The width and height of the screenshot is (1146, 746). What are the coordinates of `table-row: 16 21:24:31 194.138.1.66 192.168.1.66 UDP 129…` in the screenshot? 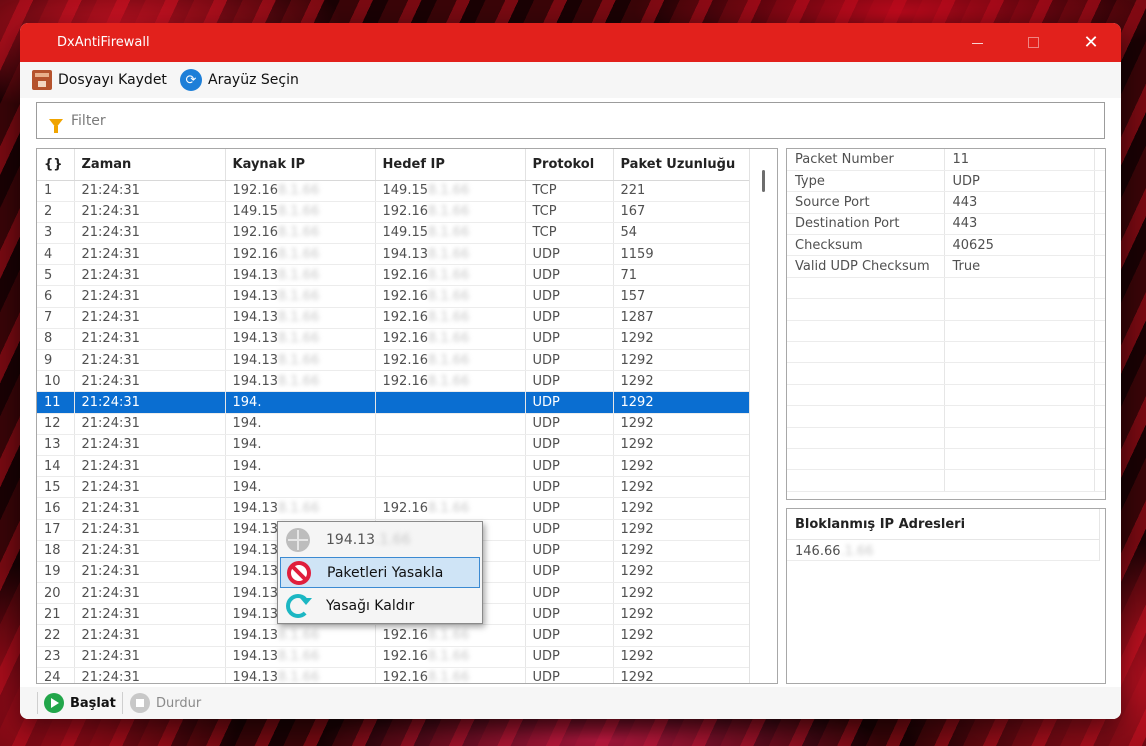 It's located at (394, 508).